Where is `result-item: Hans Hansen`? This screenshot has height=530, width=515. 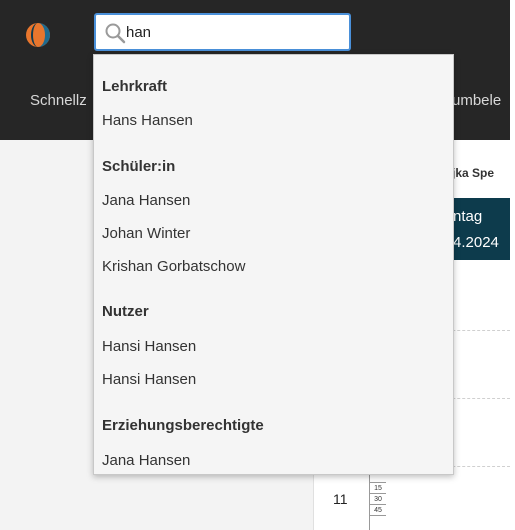
result-item: Hans Hansen is located at coordinates (147, 120).